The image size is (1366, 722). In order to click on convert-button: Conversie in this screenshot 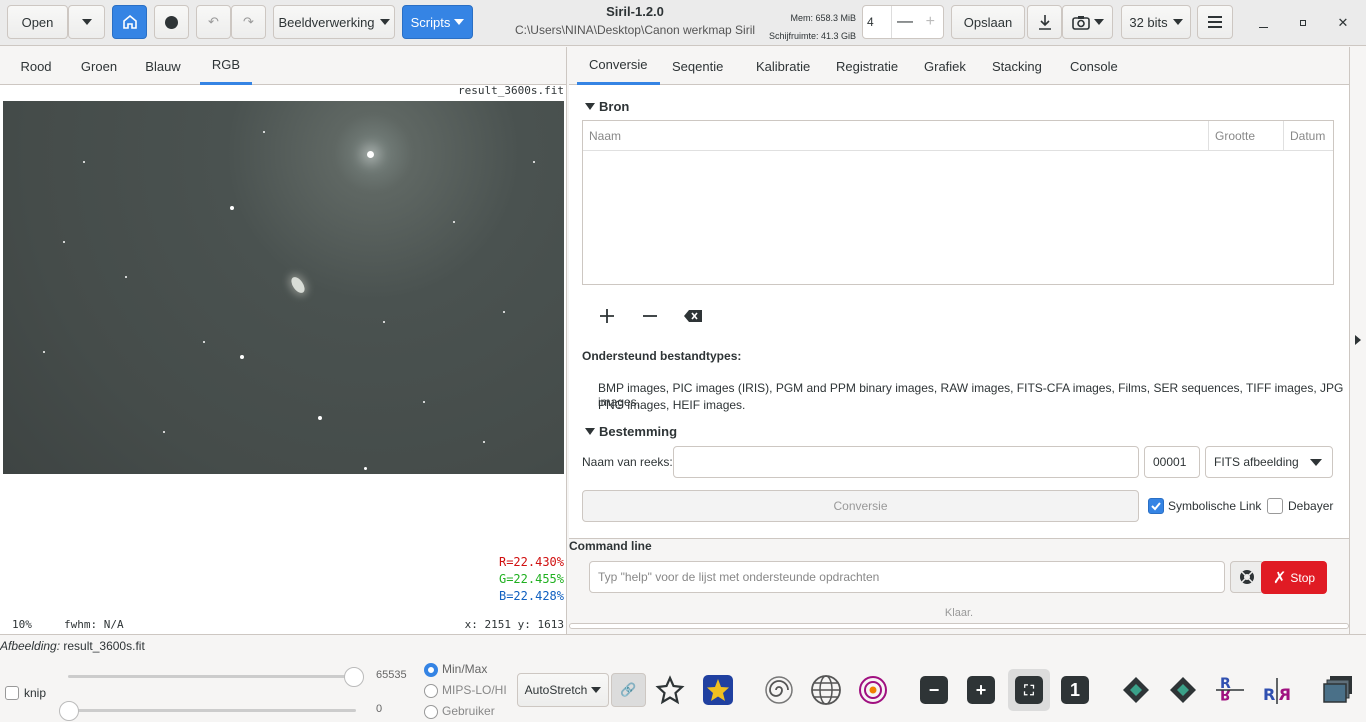, I will do `click(860, 506)`.